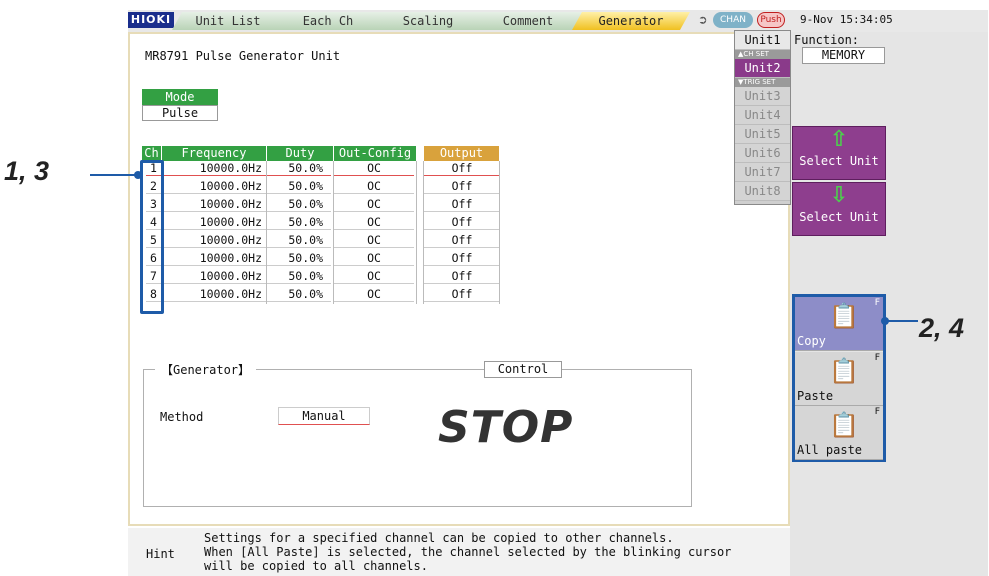 The width and height of the screenshot is (989, 576). Describe the element at coordinates (703, 21) in the screenshot. I see `undo-arrow-icon: ➲` at that location.